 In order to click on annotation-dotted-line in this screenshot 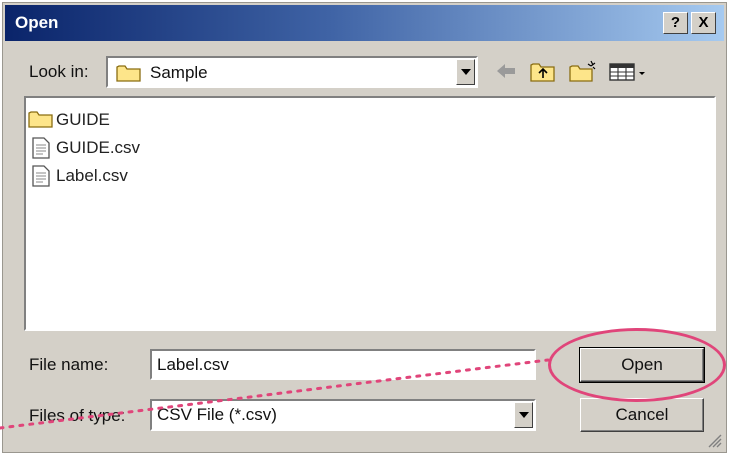, I will do `click(275, 394)`.